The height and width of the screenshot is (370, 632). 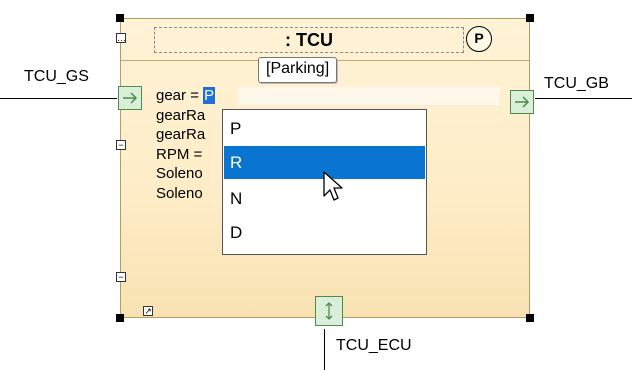 What do you see at coordinates (309, 40) in the screenshot?
I see `part-name: : TCU` at bounding box center [309, 40].